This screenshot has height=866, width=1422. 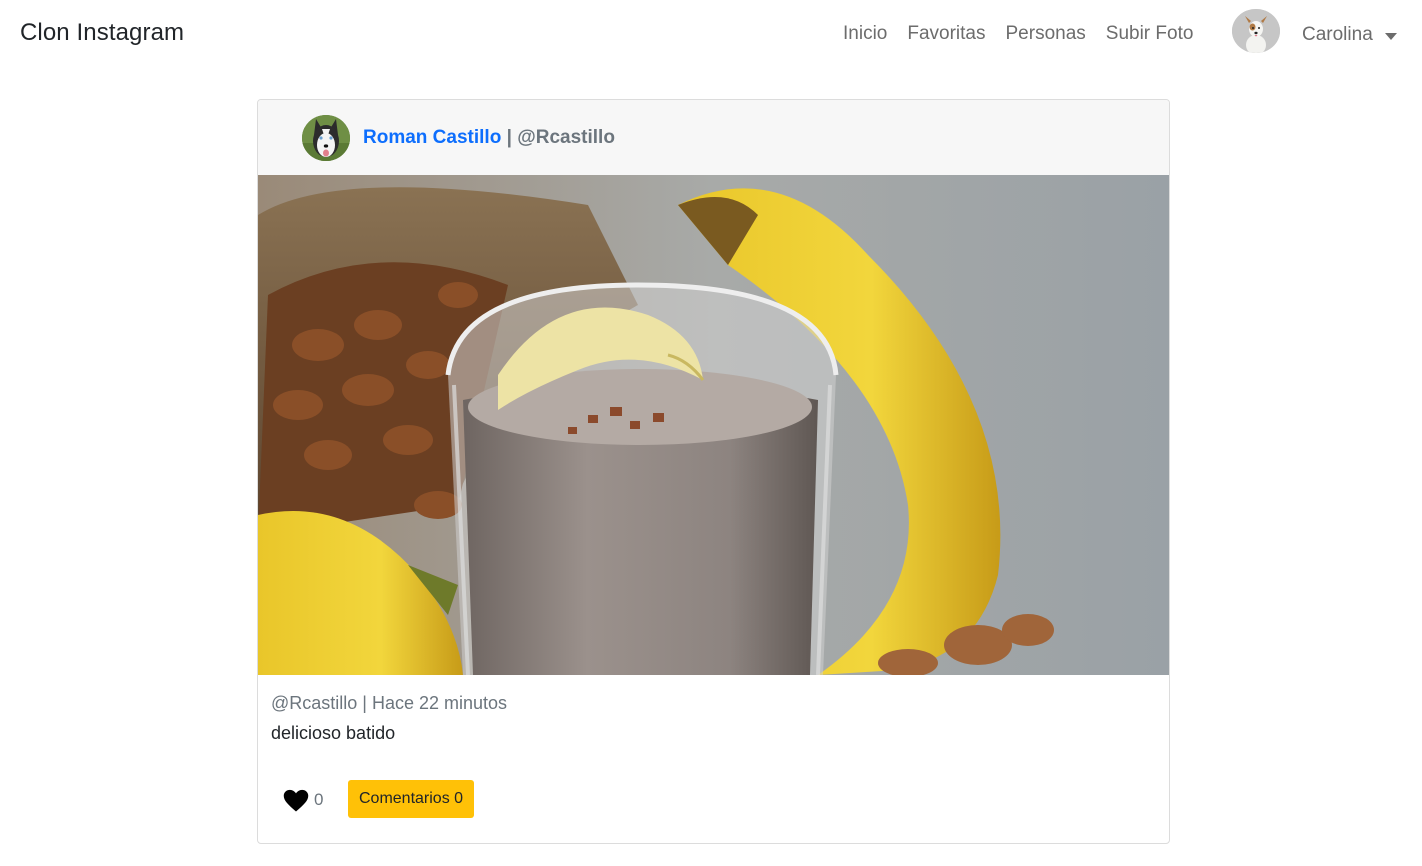 I want to click on user-menu-dropdown: Carolina, so click(x=1349, y=35).